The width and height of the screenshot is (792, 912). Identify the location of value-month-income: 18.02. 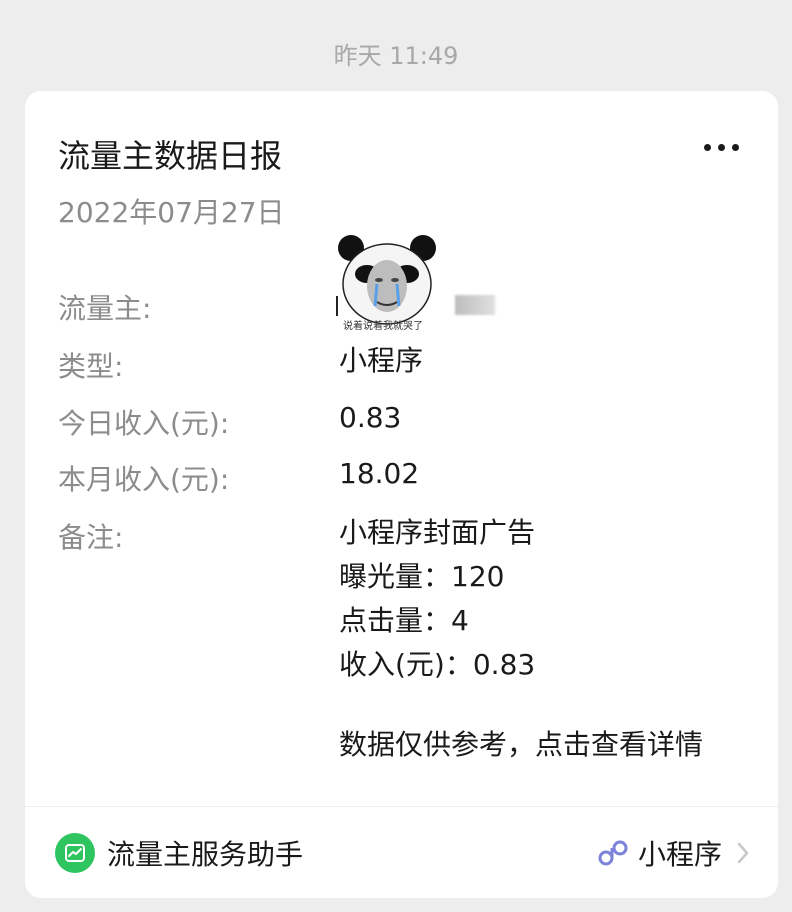
(379, 473).